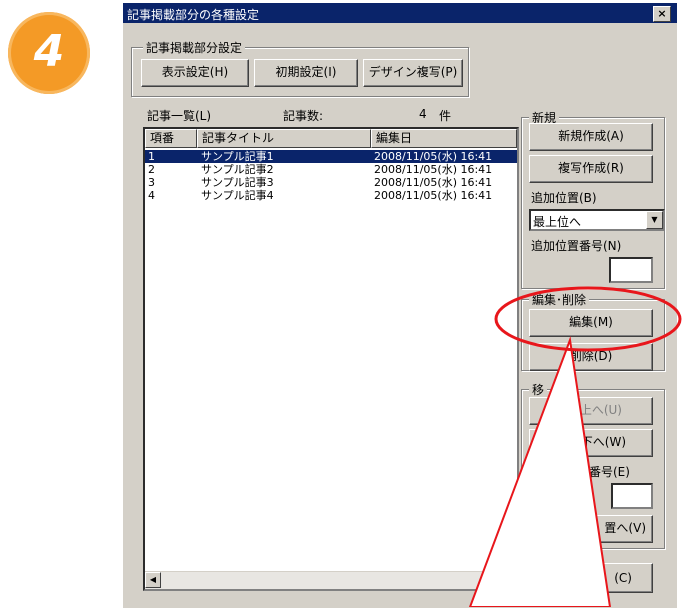 This screenshot has height=608, width=691. Describe the element at coordinates (331, 580) in the screenshot. I see `horizontal-scrollbar: ◀` at that location.